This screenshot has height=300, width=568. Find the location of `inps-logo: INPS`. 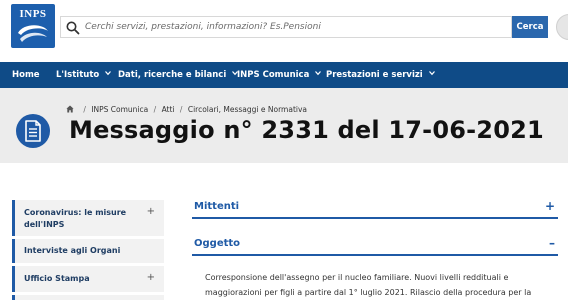

inps-logo: INPS is located at coordinates (33, 26).